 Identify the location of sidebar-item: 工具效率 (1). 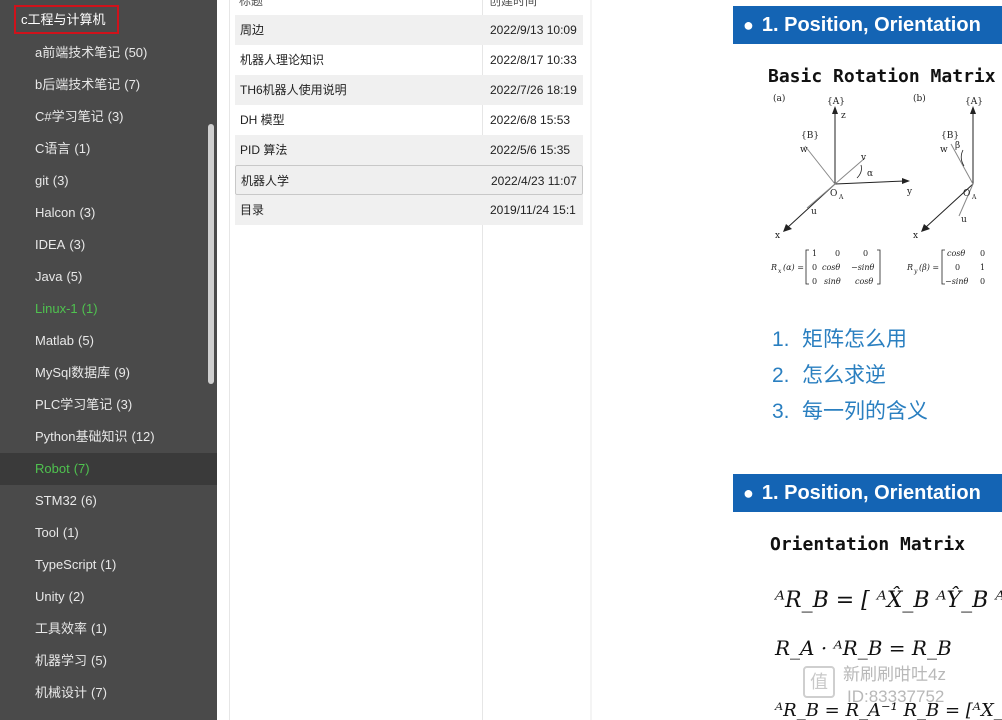
(108, 629).